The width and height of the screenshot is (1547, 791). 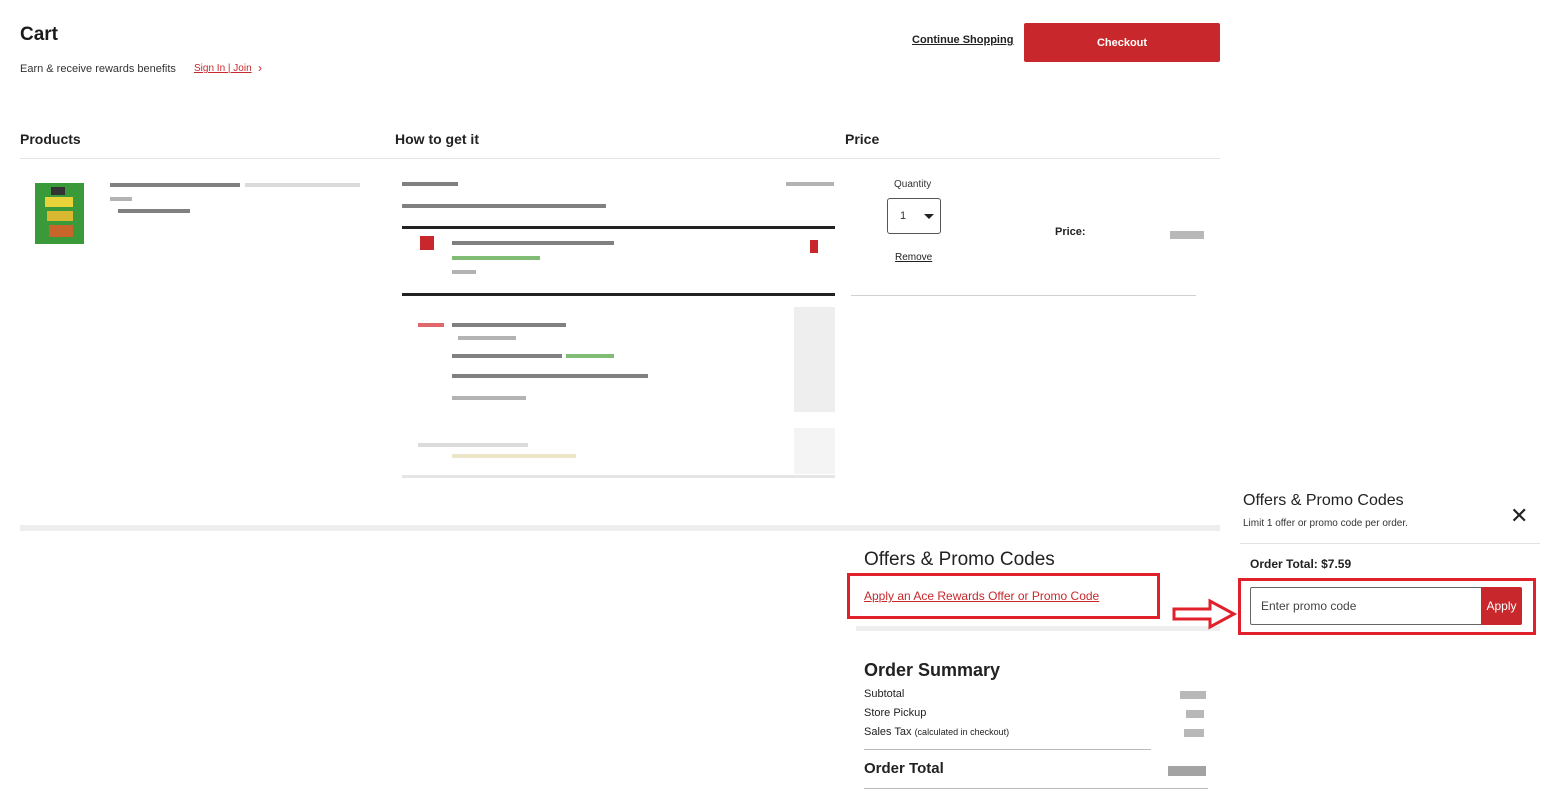 I want to click on product-image, so click(x=59, y=213).